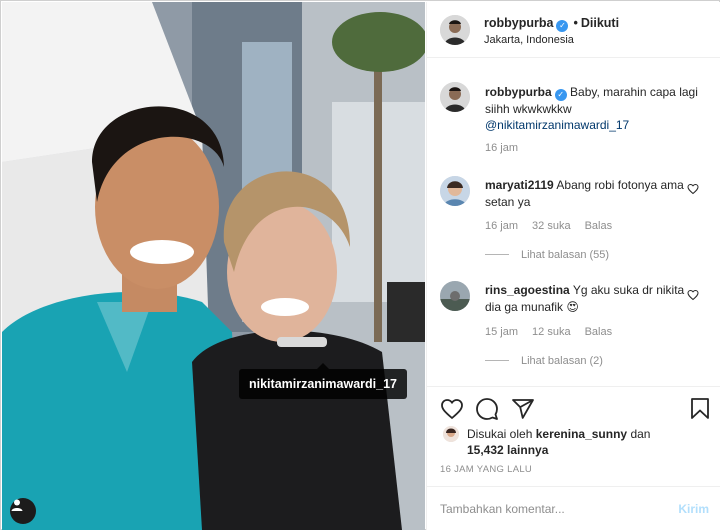 The height and width of the screenshot is (530, 720). I want to click on caption-time: 16 jam, so click(508, 148).